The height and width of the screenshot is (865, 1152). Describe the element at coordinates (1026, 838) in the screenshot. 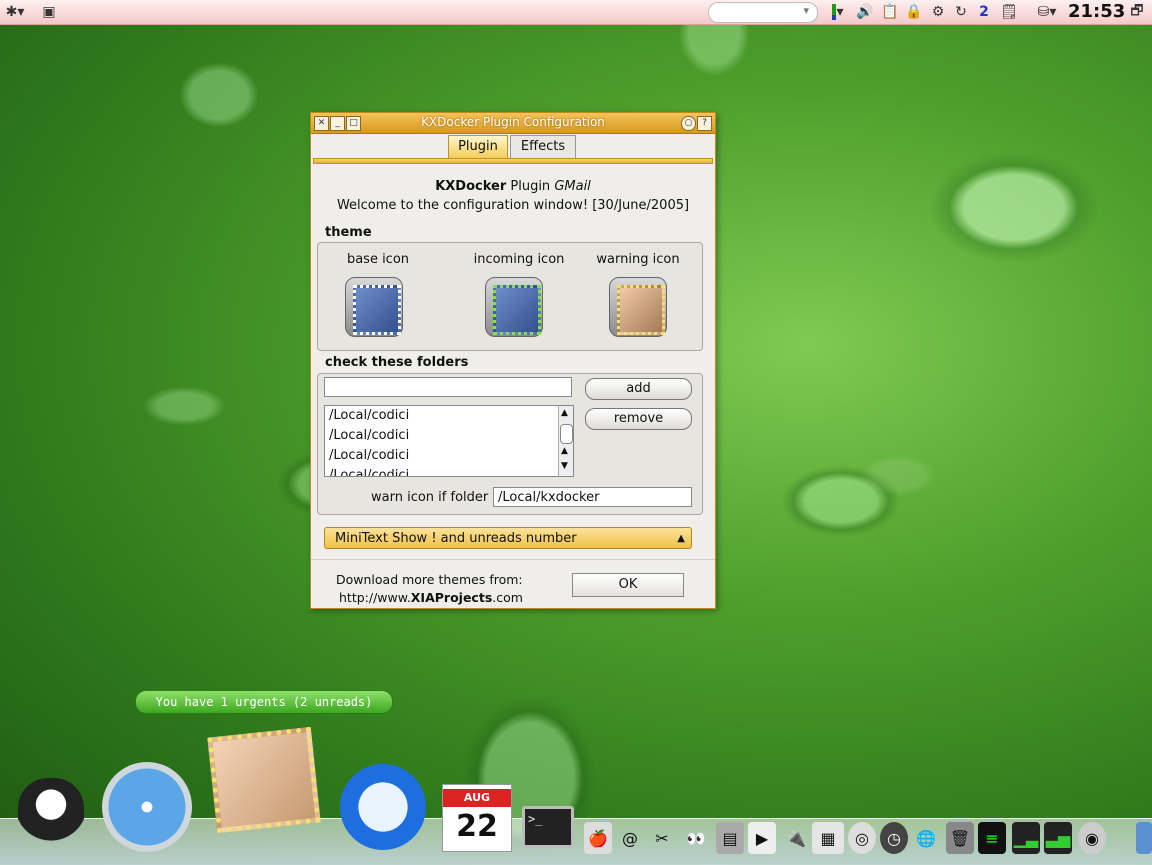

I see `cpu-monitor-icon: ▁▃` at that location.